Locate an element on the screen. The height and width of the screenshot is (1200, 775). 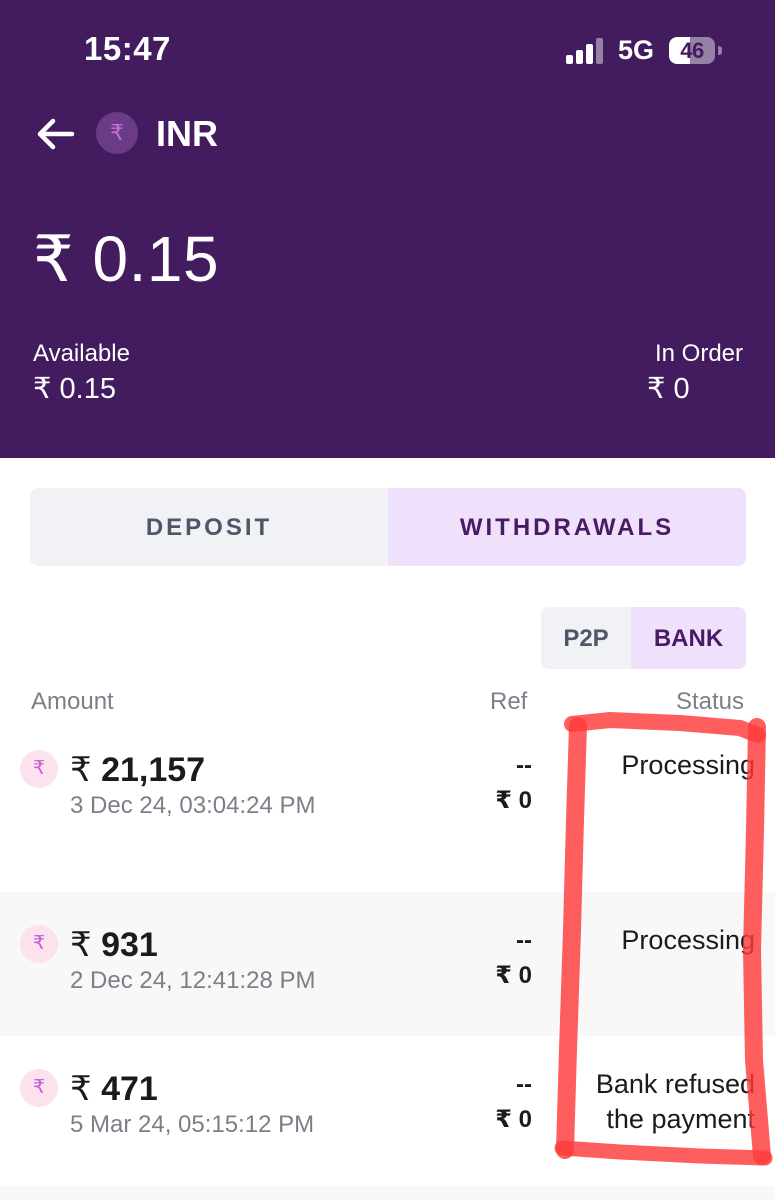
battery-tip is located at coordinates (720, 50).